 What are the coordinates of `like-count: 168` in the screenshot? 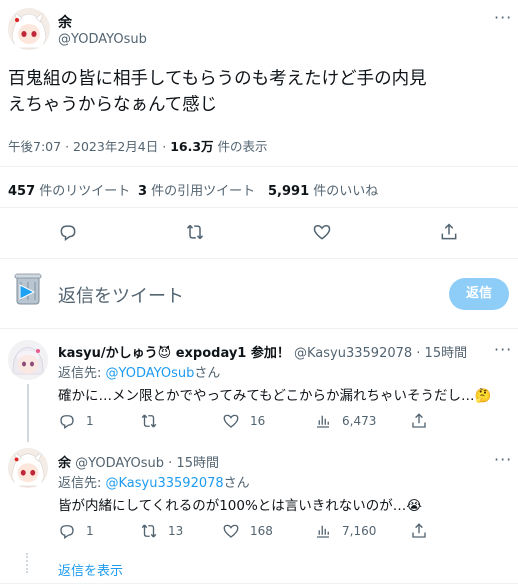 It's located at (261, 531).